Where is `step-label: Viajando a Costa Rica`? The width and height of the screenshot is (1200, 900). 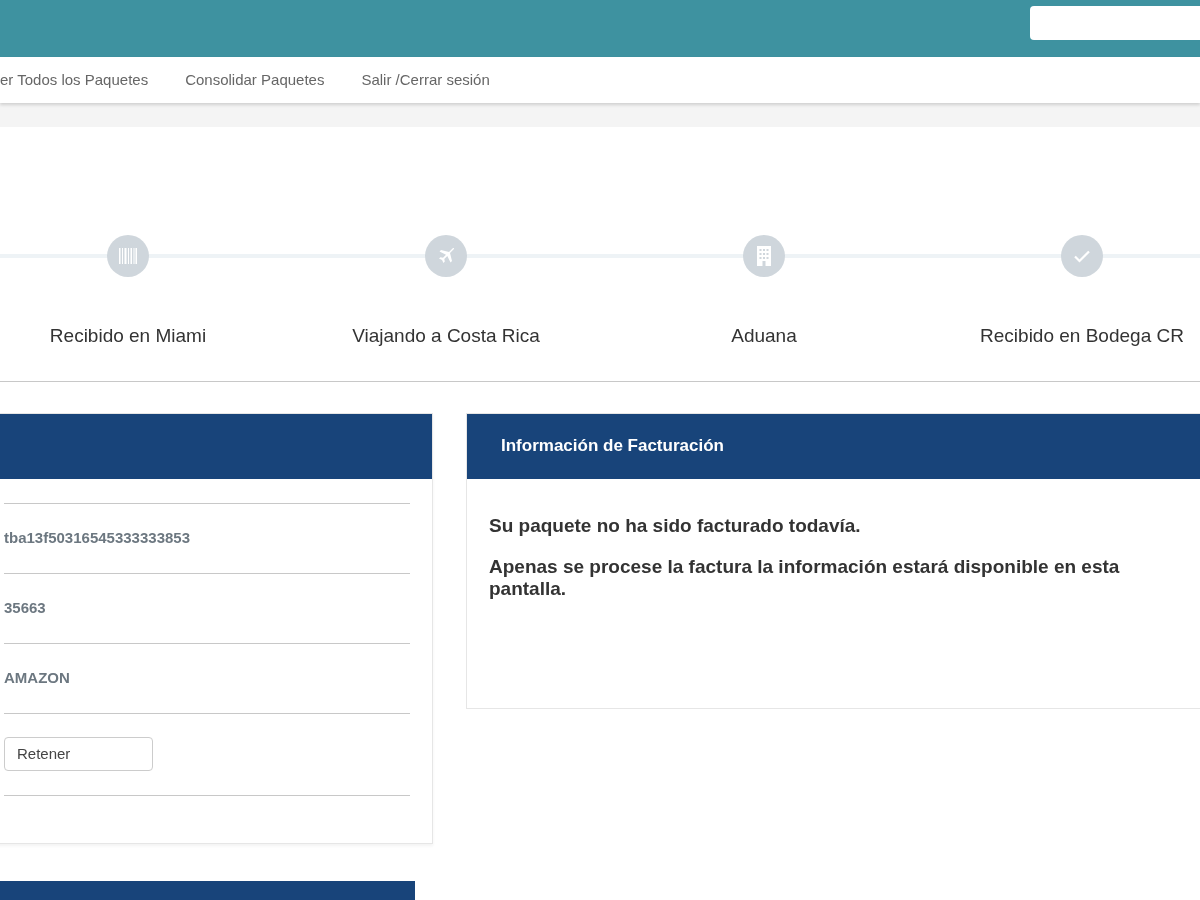
step-label: Viajando a Costa Rica is located at coordinates (446, 336).